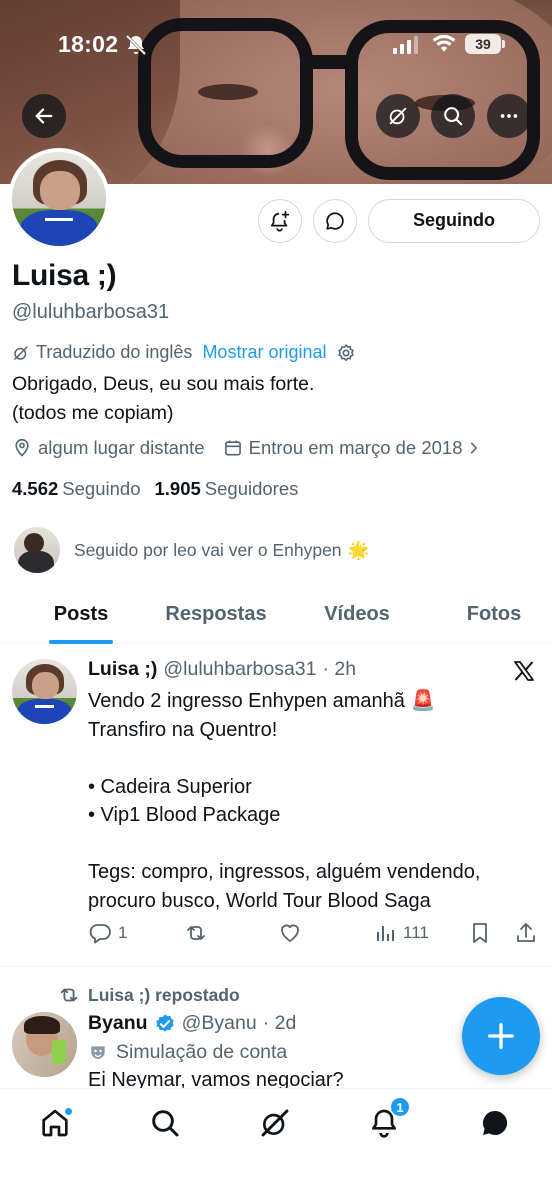  Describe the element at coordinates (44, 691) in the screenshot. I see `tweet-avatar` at that location.